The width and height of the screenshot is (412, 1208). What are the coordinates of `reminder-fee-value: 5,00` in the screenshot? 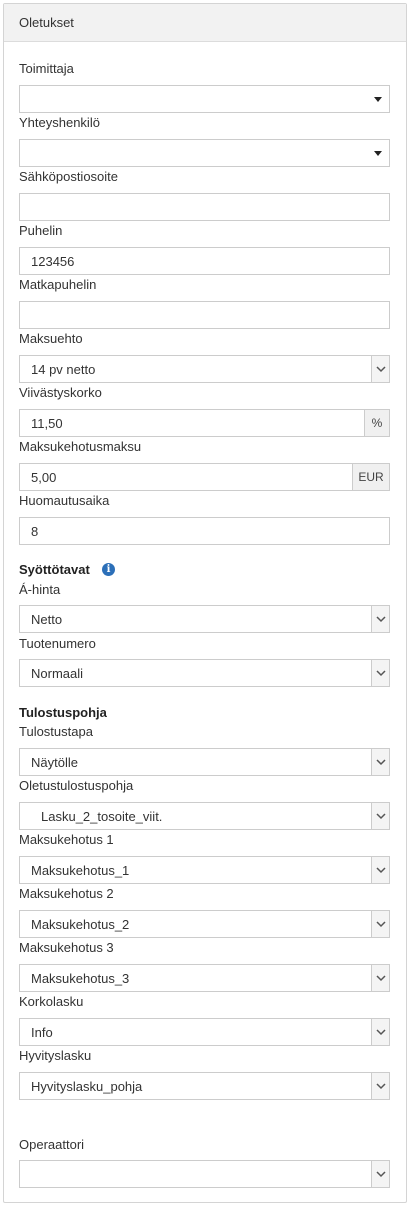 It's located at (44, 477).